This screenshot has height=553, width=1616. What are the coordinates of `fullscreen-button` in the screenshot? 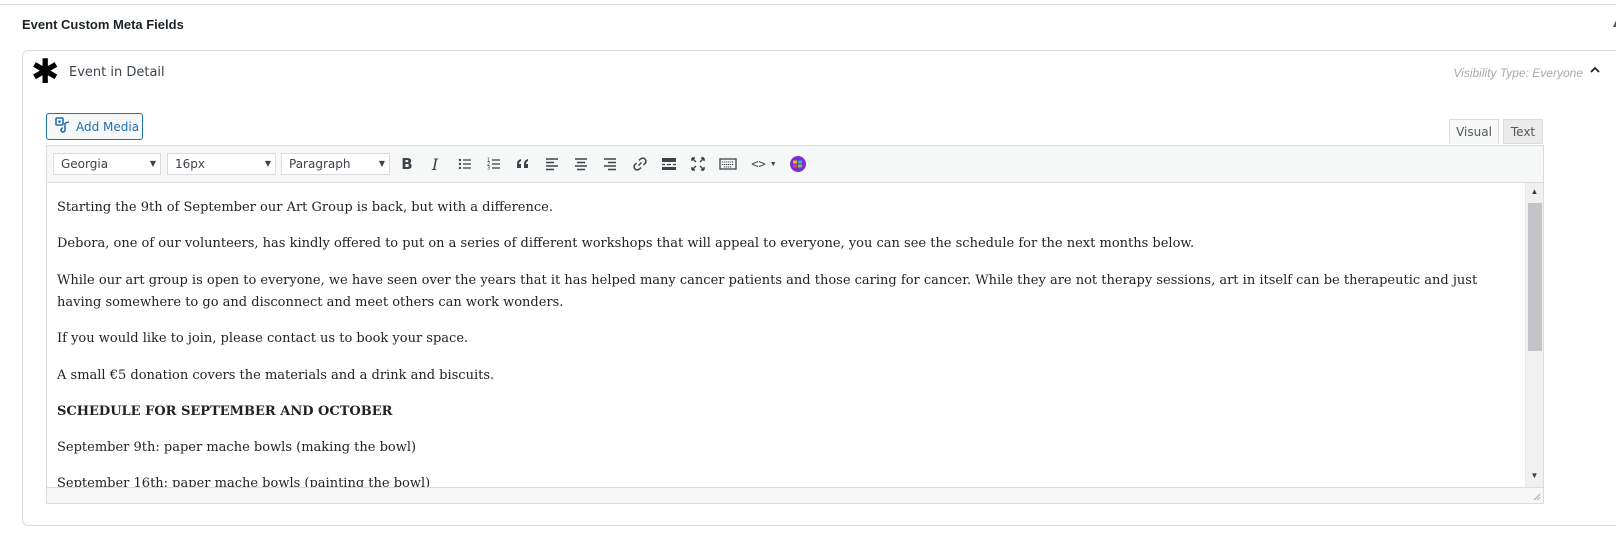 It's located at (698, 164).